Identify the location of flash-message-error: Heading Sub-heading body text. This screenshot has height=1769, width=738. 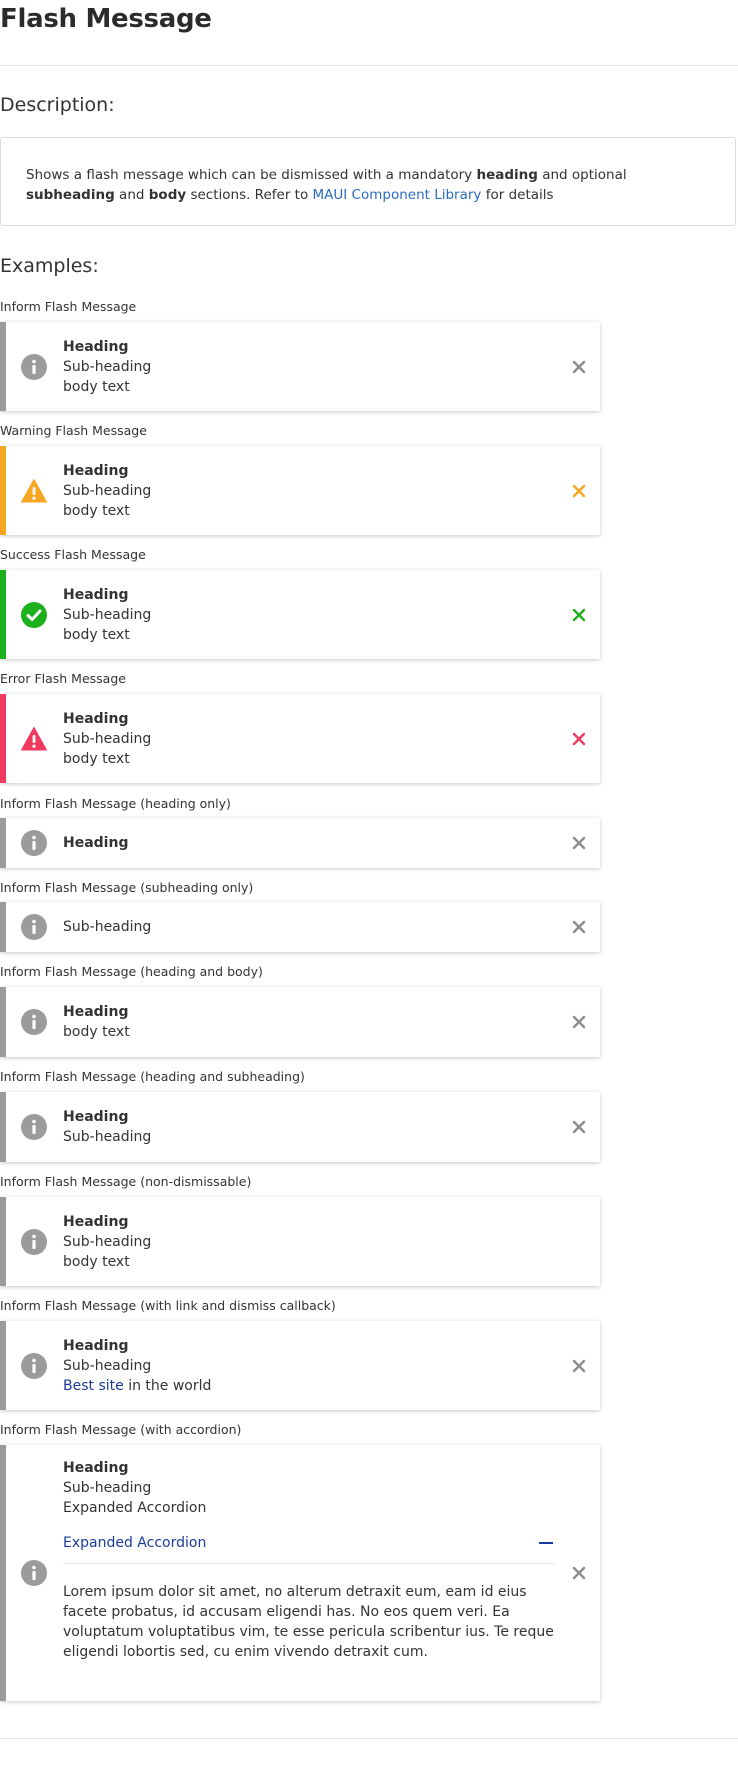
(300, 738).